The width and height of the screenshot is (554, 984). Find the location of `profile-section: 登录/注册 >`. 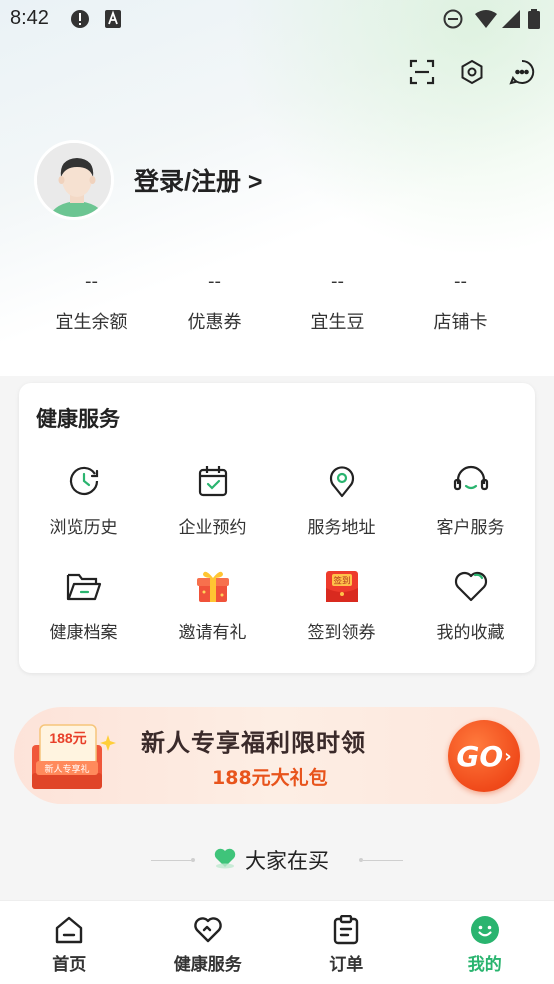

profile-section: 登录/注册 > is located at coordinates (148, 180).